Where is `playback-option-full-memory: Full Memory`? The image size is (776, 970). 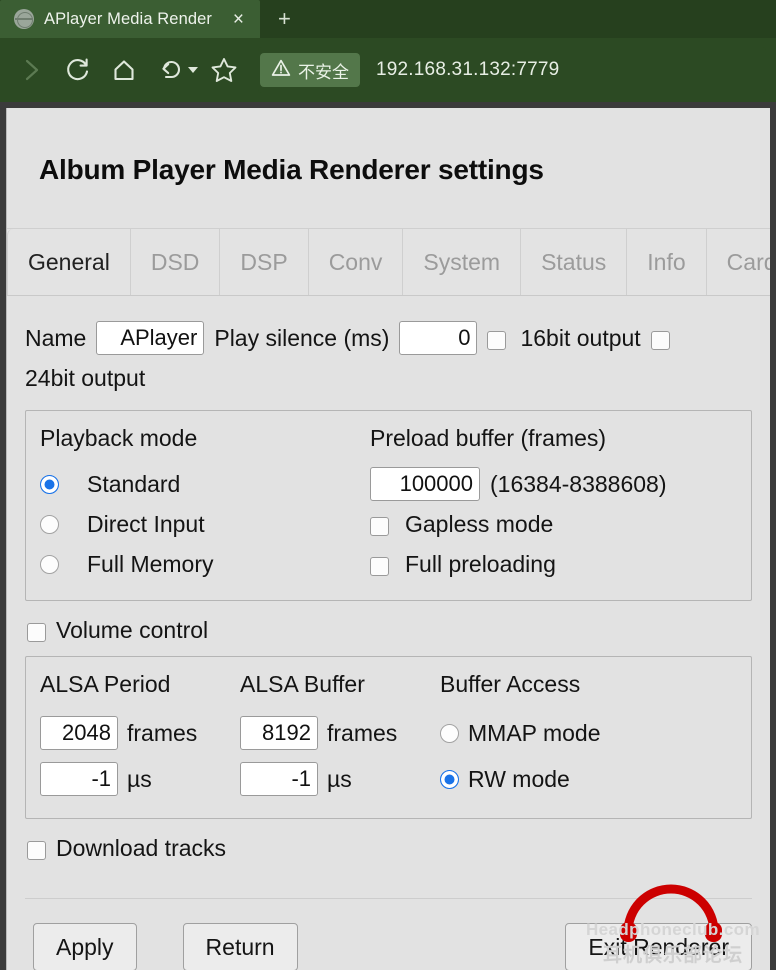
playback-option-full-memory: Full Memory is located at coordinates (205, 564).